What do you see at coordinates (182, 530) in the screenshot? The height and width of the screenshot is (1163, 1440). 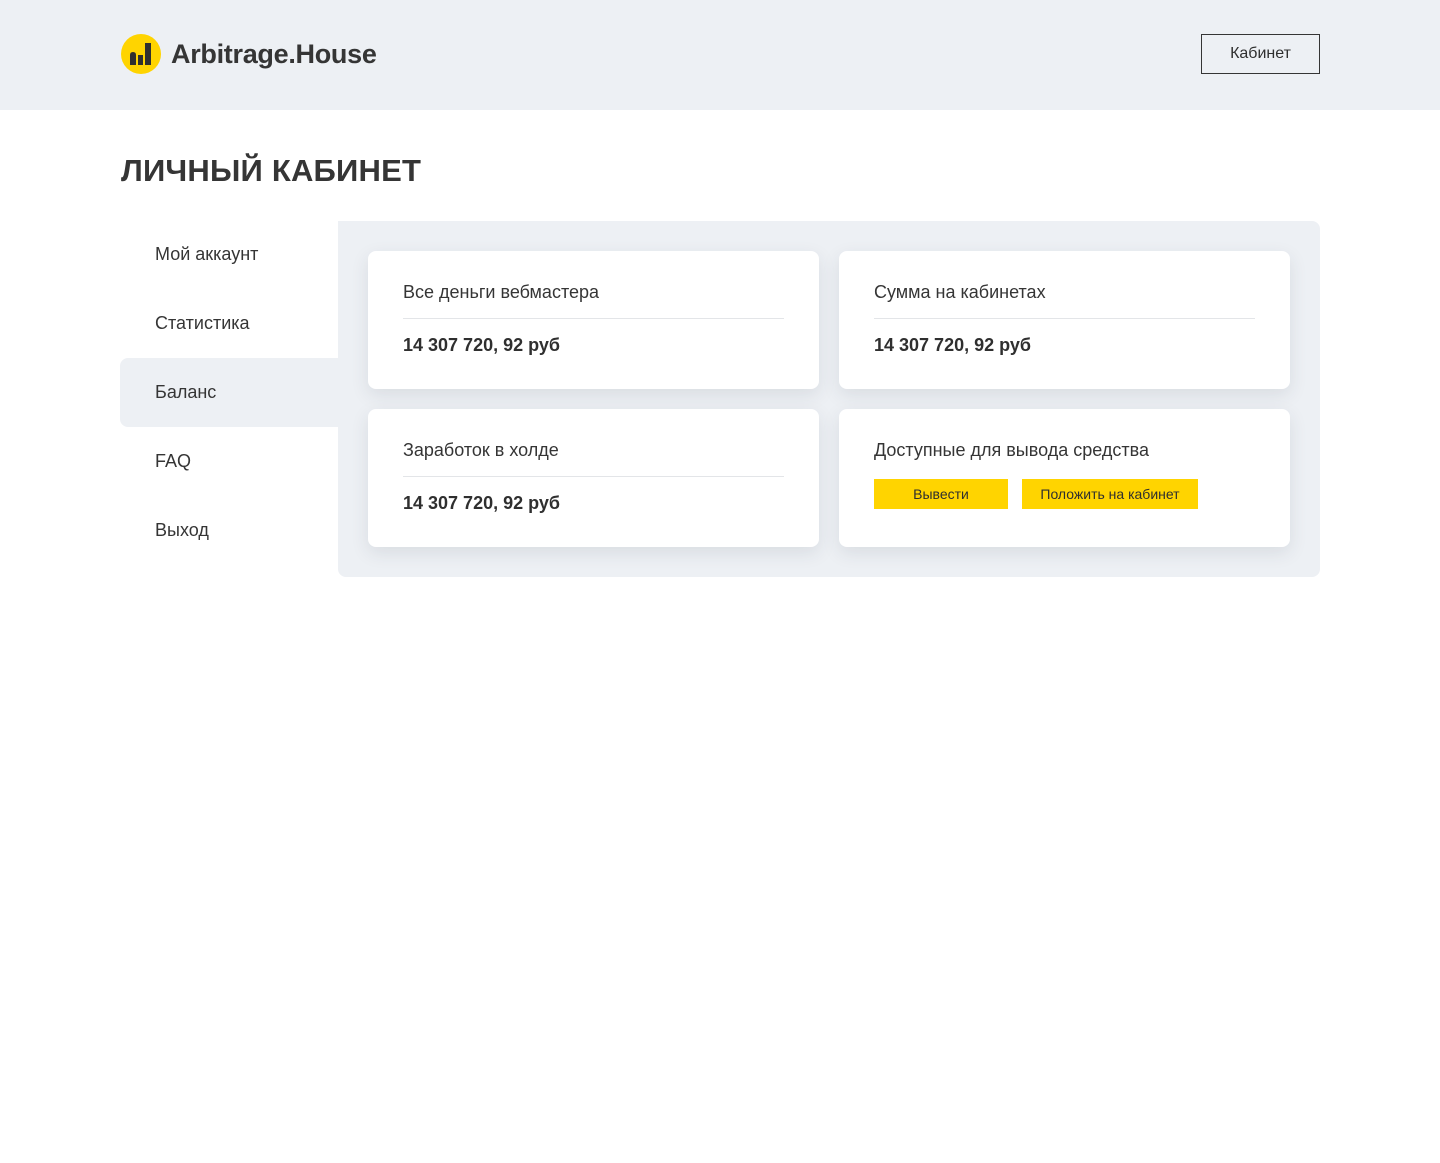 I see `sidebar-item-label: Выход` at bounding box center [182, 530].